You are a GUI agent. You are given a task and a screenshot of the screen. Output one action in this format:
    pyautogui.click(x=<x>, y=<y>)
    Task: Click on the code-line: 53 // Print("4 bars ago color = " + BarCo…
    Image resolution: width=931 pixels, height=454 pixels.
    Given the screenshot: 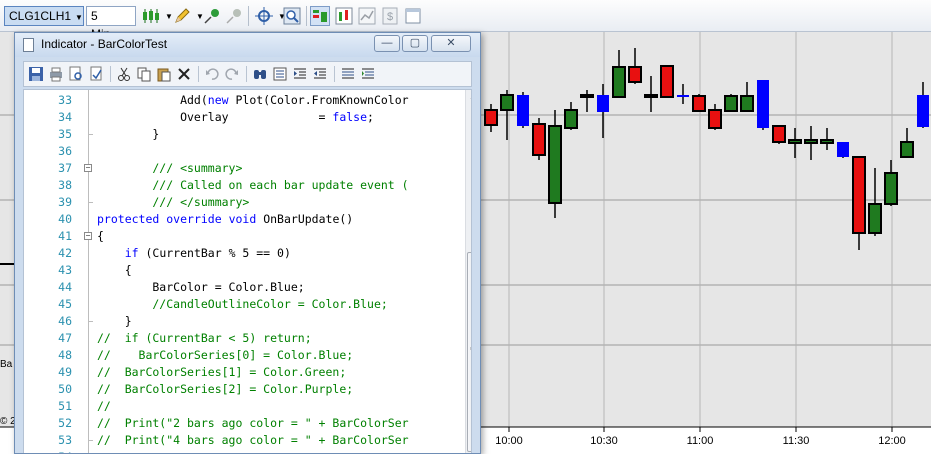 What is the action you would take?
    pyautogui.click(x=244, y=440)
    